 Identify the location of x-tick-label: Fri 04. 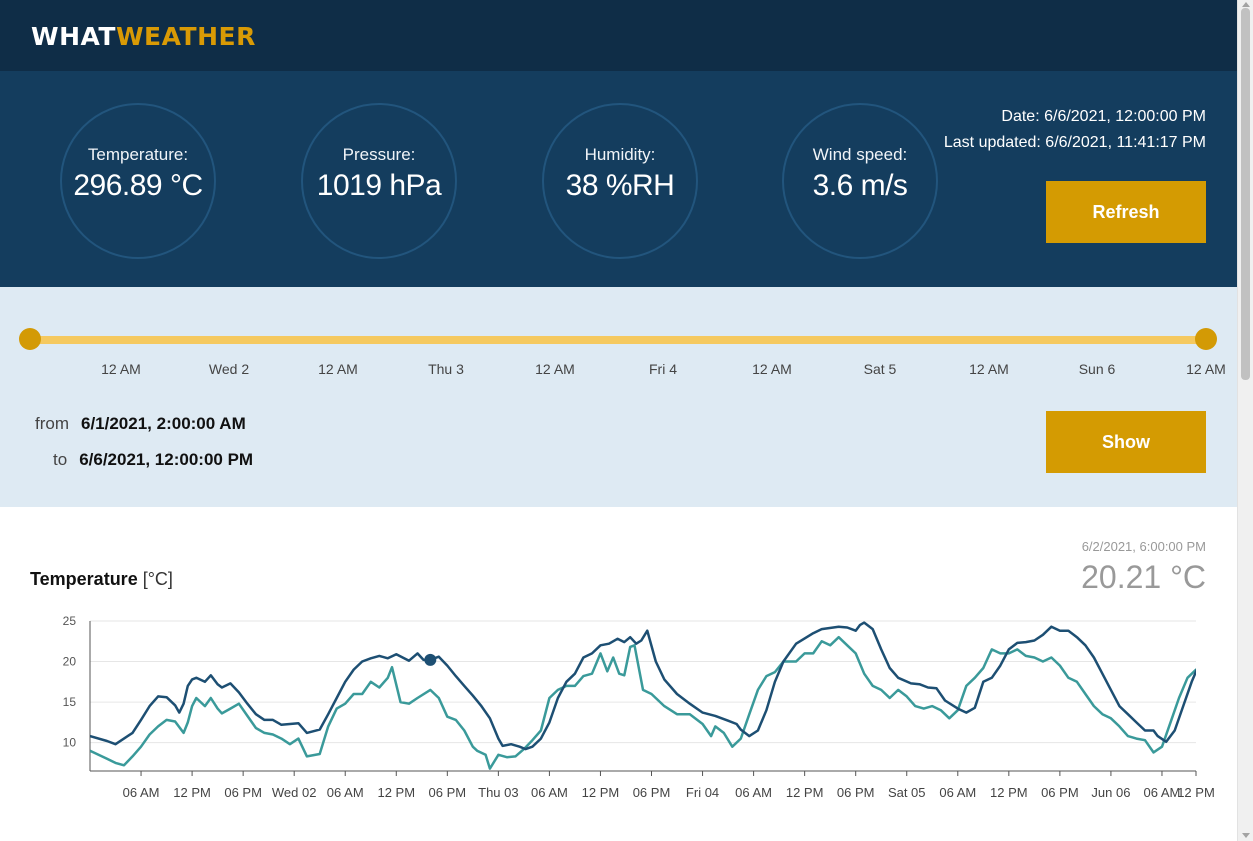
(702, 792).